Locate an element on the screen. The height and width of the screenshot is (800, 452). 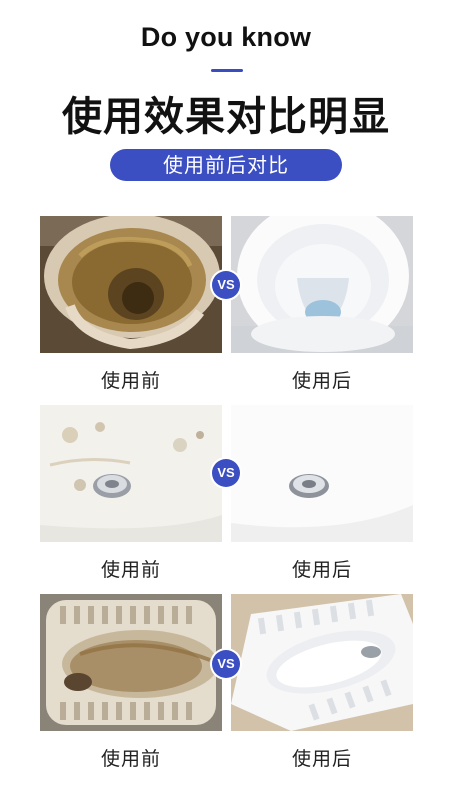
section-pill: 使用前后对比 is located at coordinates (226, 165).